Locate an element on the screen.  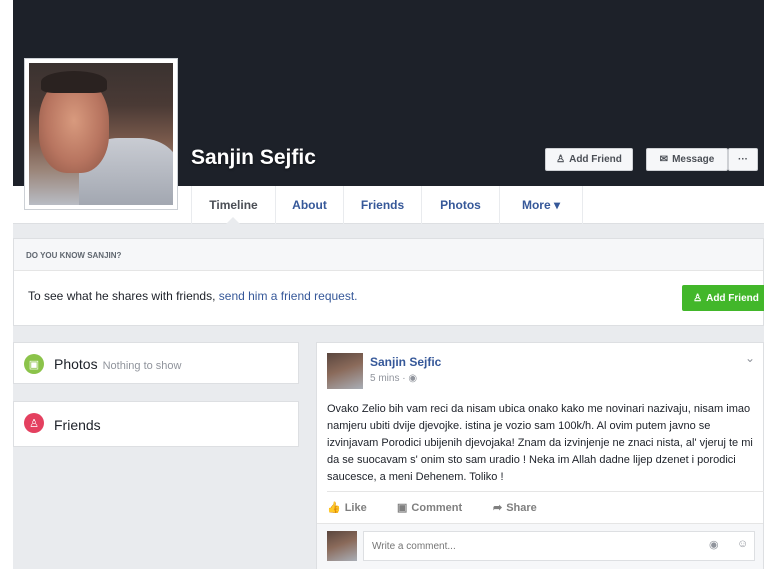
comment-button: ▣ Comment is located at coordinates (430, 508).